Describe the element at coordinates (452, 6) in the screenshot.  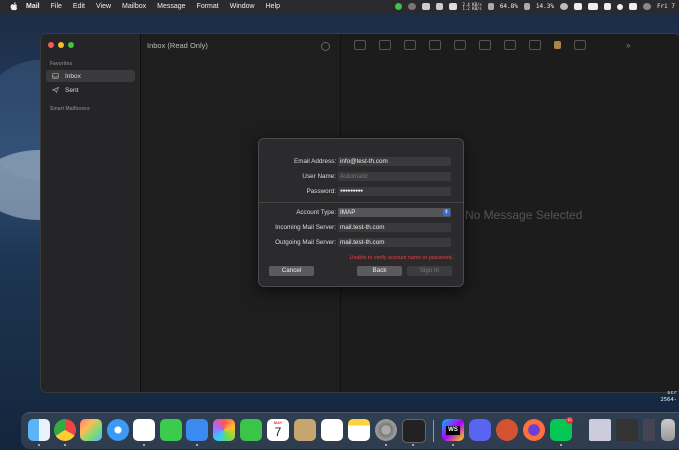
I see `wifi-icon` at that location.